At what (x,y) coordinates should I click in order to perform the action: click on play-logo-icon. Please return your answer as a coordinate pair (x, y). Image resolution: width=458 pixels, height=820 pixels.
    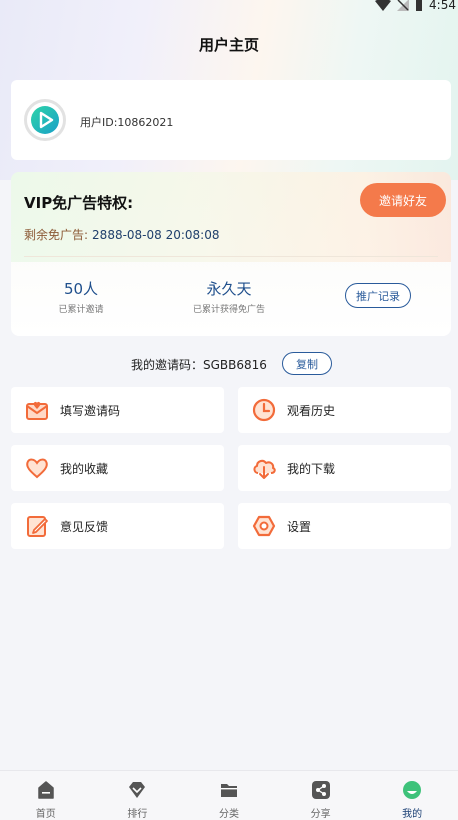
    Looking at the image, I should click on (45, 120).